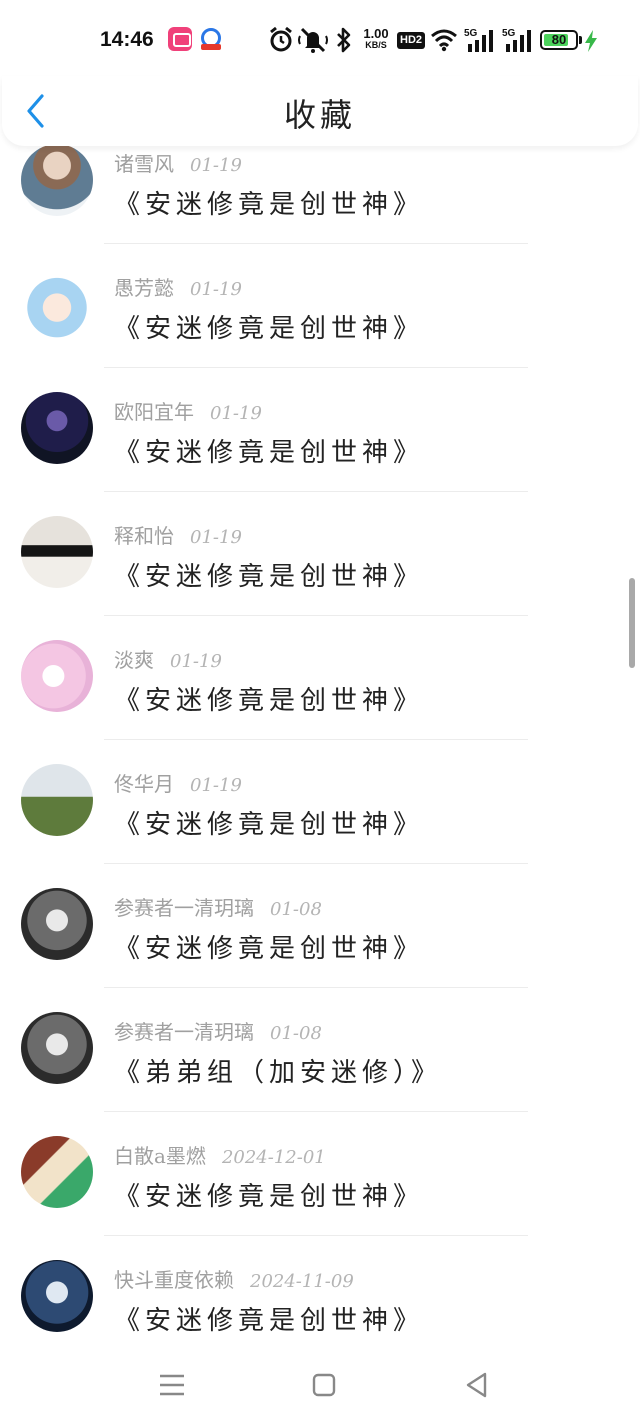  I want to click on home-icon, so click(324, 1385).